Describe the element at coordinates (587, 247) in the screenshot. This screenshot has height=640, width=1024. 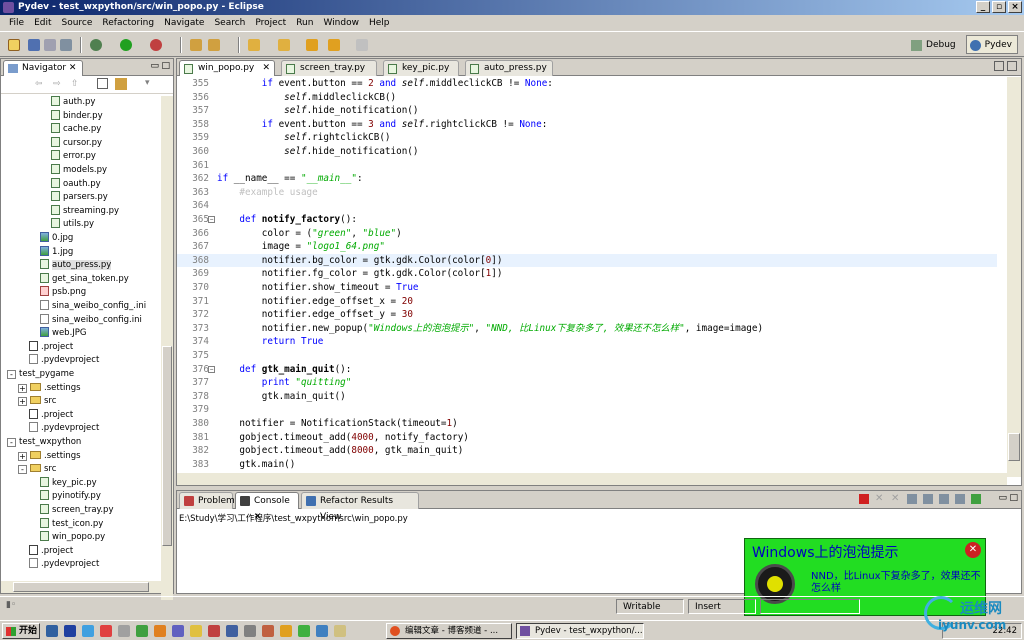
I see `code-line: 367 image = "logo1_64.png"` at that location.